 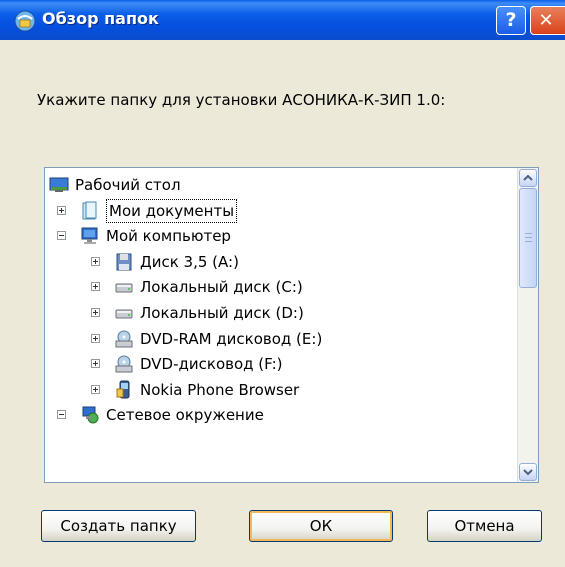 What do you see at coordinates (221, 287) in the screenshot?
I see `tree-item-label: Локальный диск (C:)` at bounding box center [221, 287].